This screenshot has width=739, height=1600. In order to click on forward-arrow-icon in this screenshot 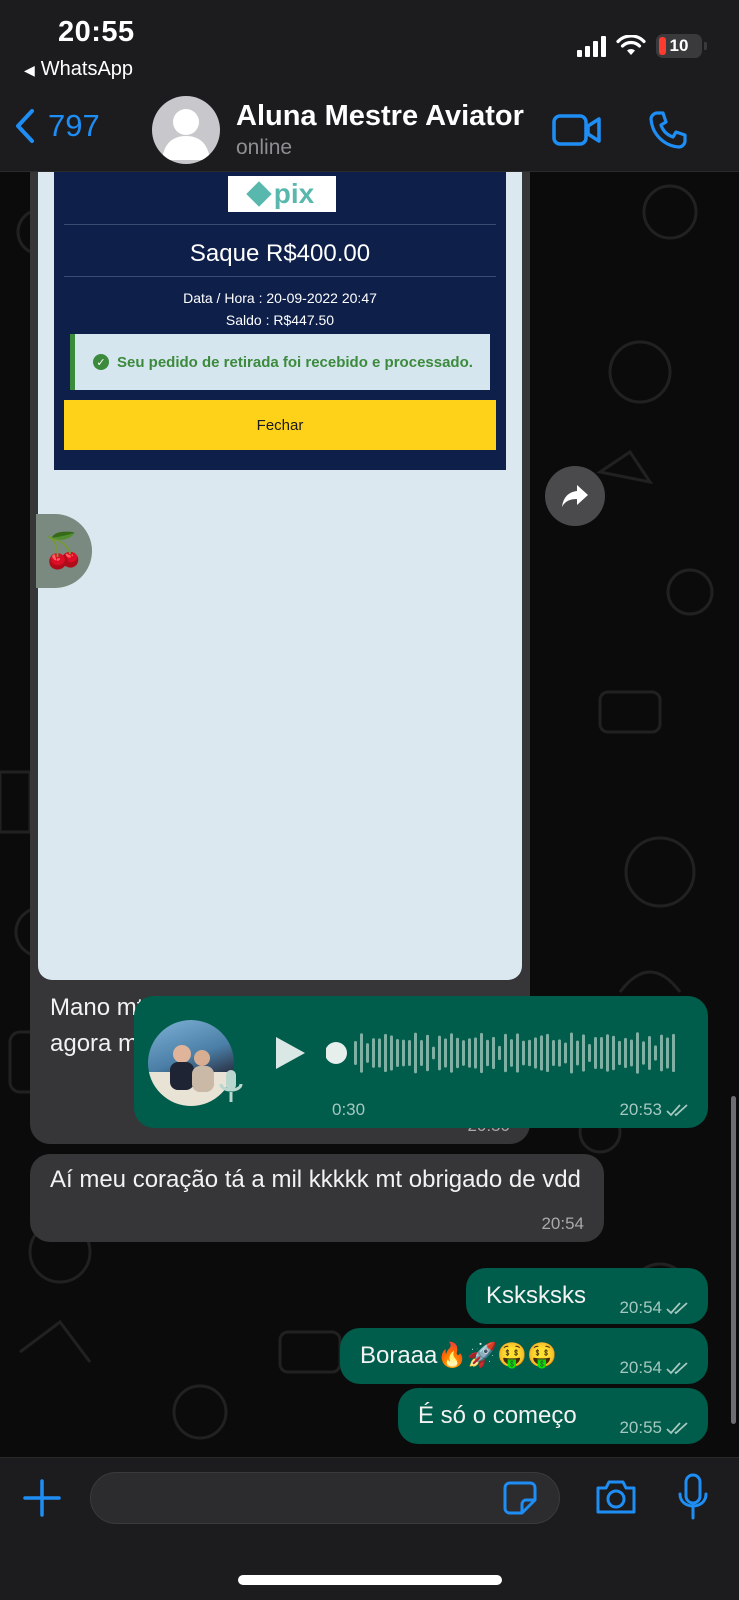, I will do `click(575, 496)`.